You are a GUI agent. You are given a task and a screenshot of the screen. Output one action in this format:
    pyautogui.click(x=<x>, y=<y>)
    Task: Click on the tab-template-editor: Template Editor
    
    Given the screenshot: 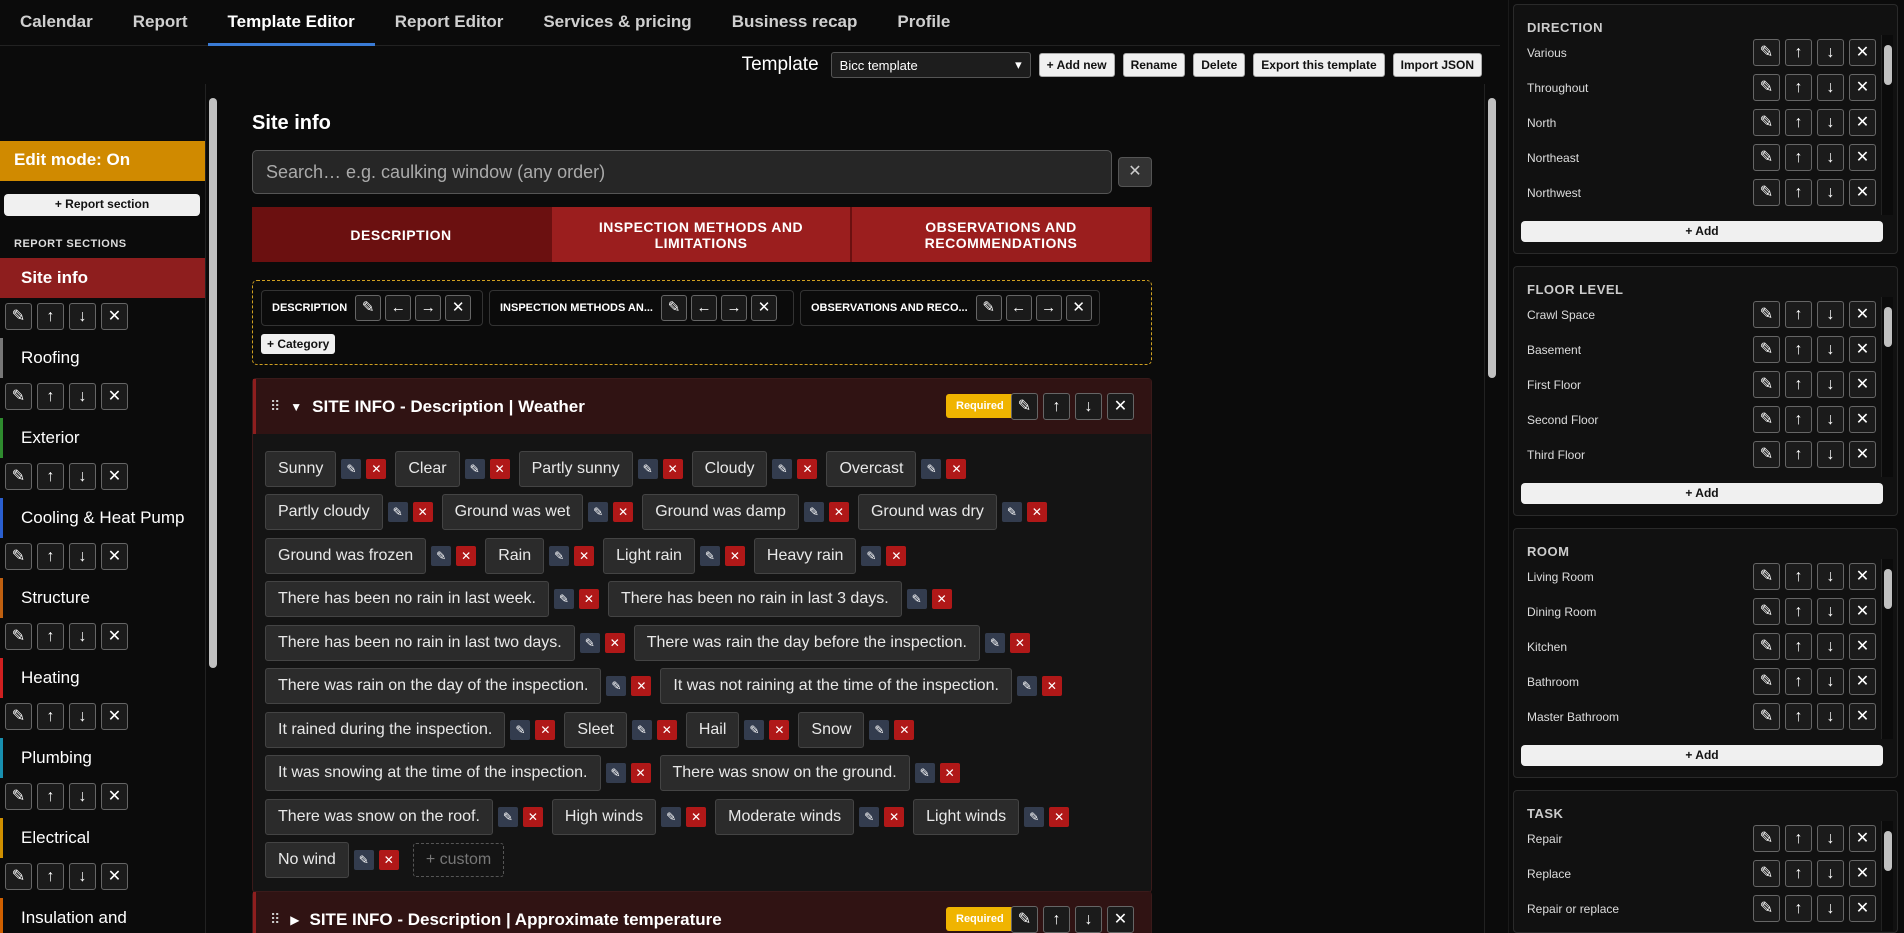 What is the action you would take?
    pyautogui.click(x=291, y=23)
    